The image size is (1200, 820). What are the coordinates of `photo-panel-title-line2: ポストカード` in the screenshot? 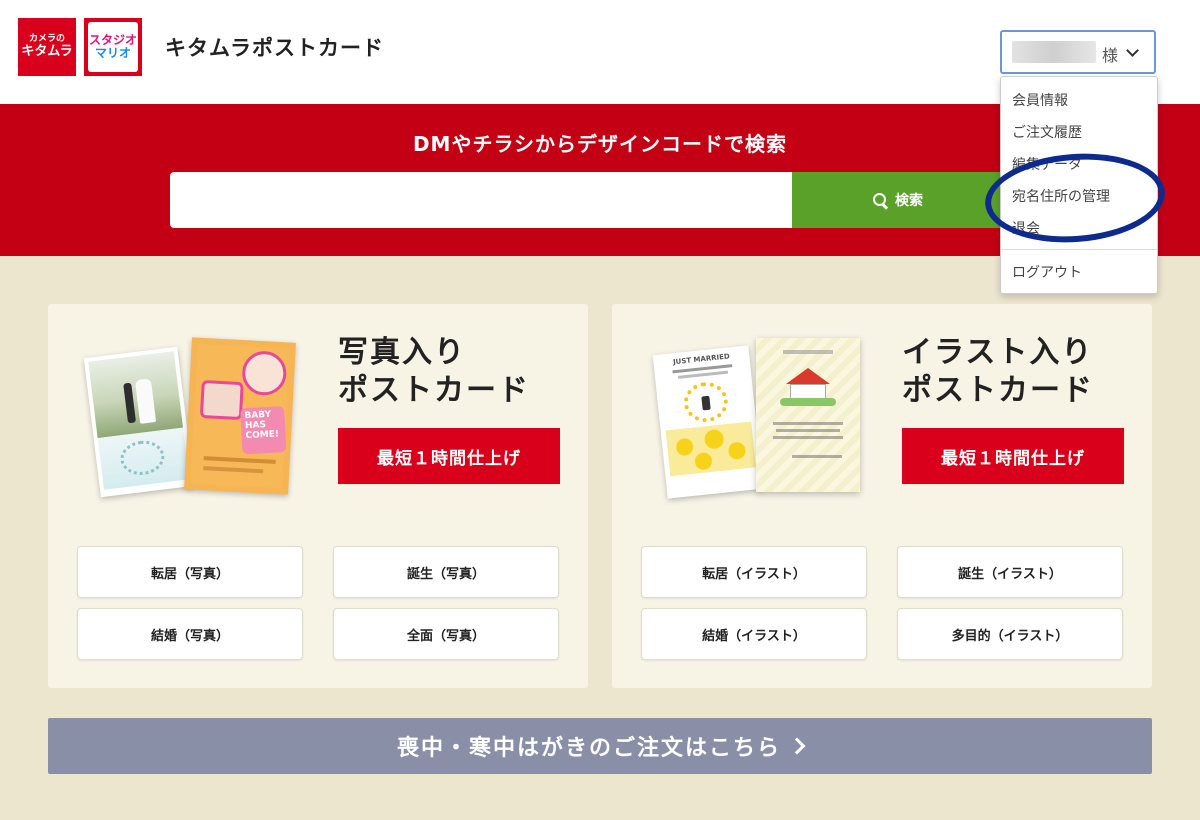 It's located at (434, 390).